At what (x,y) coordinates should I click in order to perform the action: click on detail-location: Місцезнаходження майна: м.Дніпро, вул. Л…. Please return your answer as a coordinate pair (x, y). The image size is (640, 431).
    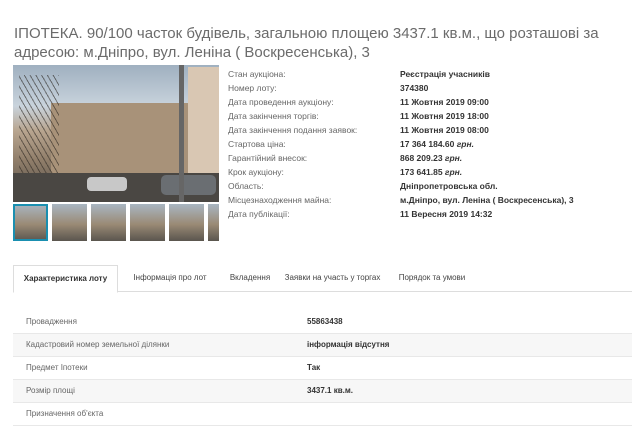
    Looking at the image, I should click on (401, 200).